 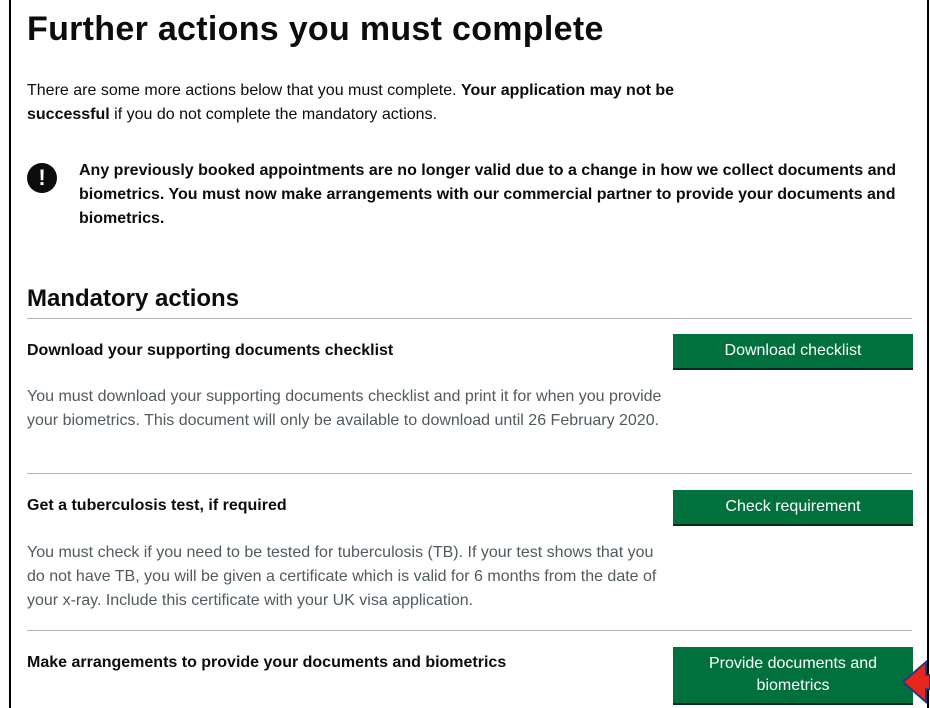 I want to click on action-title-tuberculosis: Get a tuberculosis test, if required, so click(x=157, y=505).